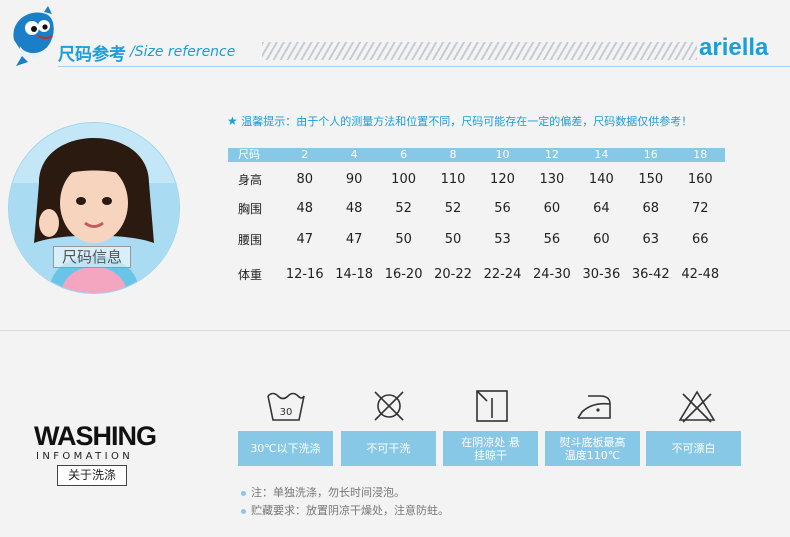  I want to click on table-cell: 68, so click(651, 208).